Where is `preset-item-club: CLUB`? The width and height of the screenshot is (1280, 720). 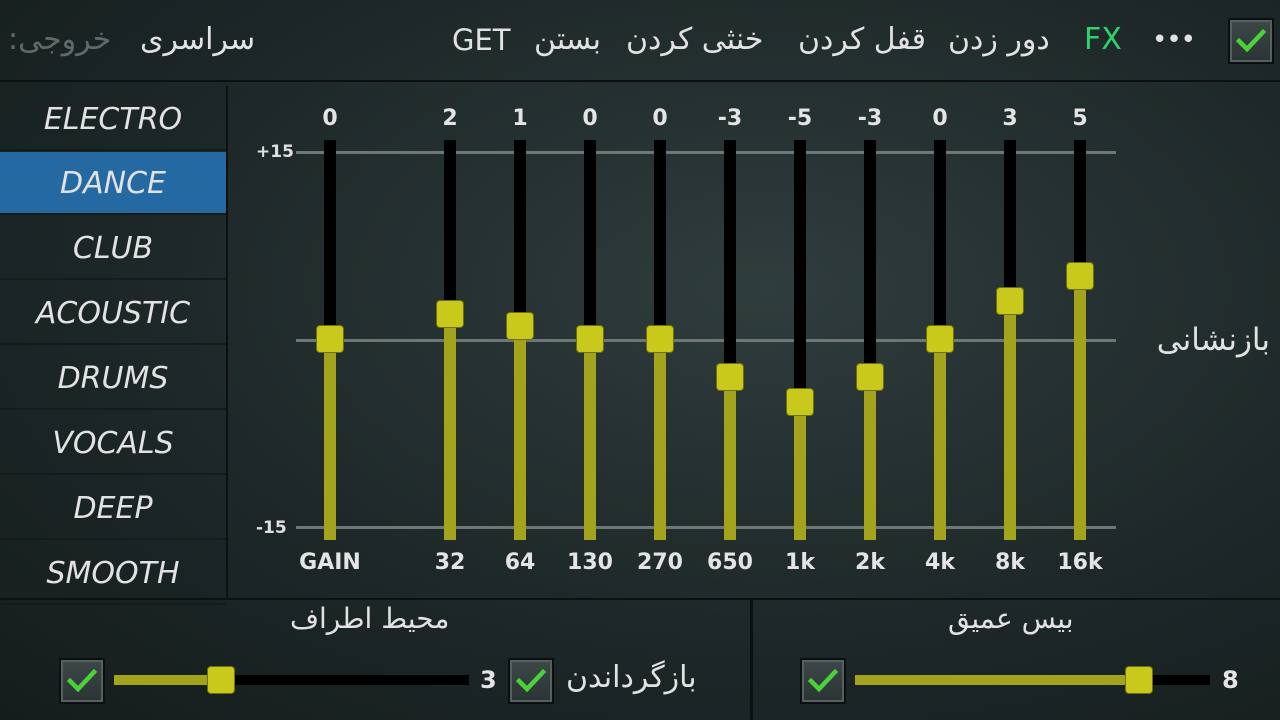
preset-item-club: CLUB is located at coordinates (113, 248).